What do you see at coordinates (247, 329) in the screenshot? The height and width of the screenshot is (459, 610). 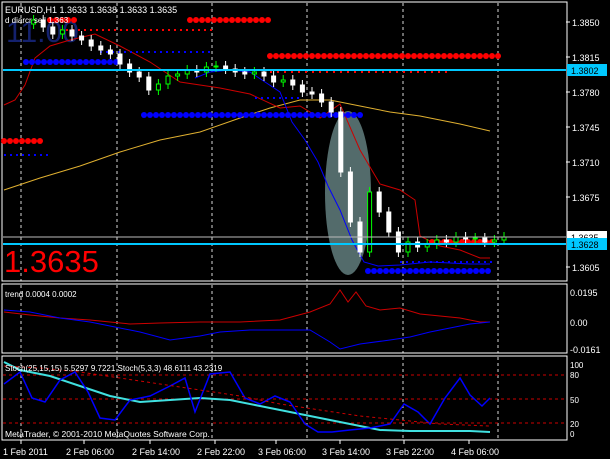 I see `trend-blue-line` at bounding box center [247, 329].